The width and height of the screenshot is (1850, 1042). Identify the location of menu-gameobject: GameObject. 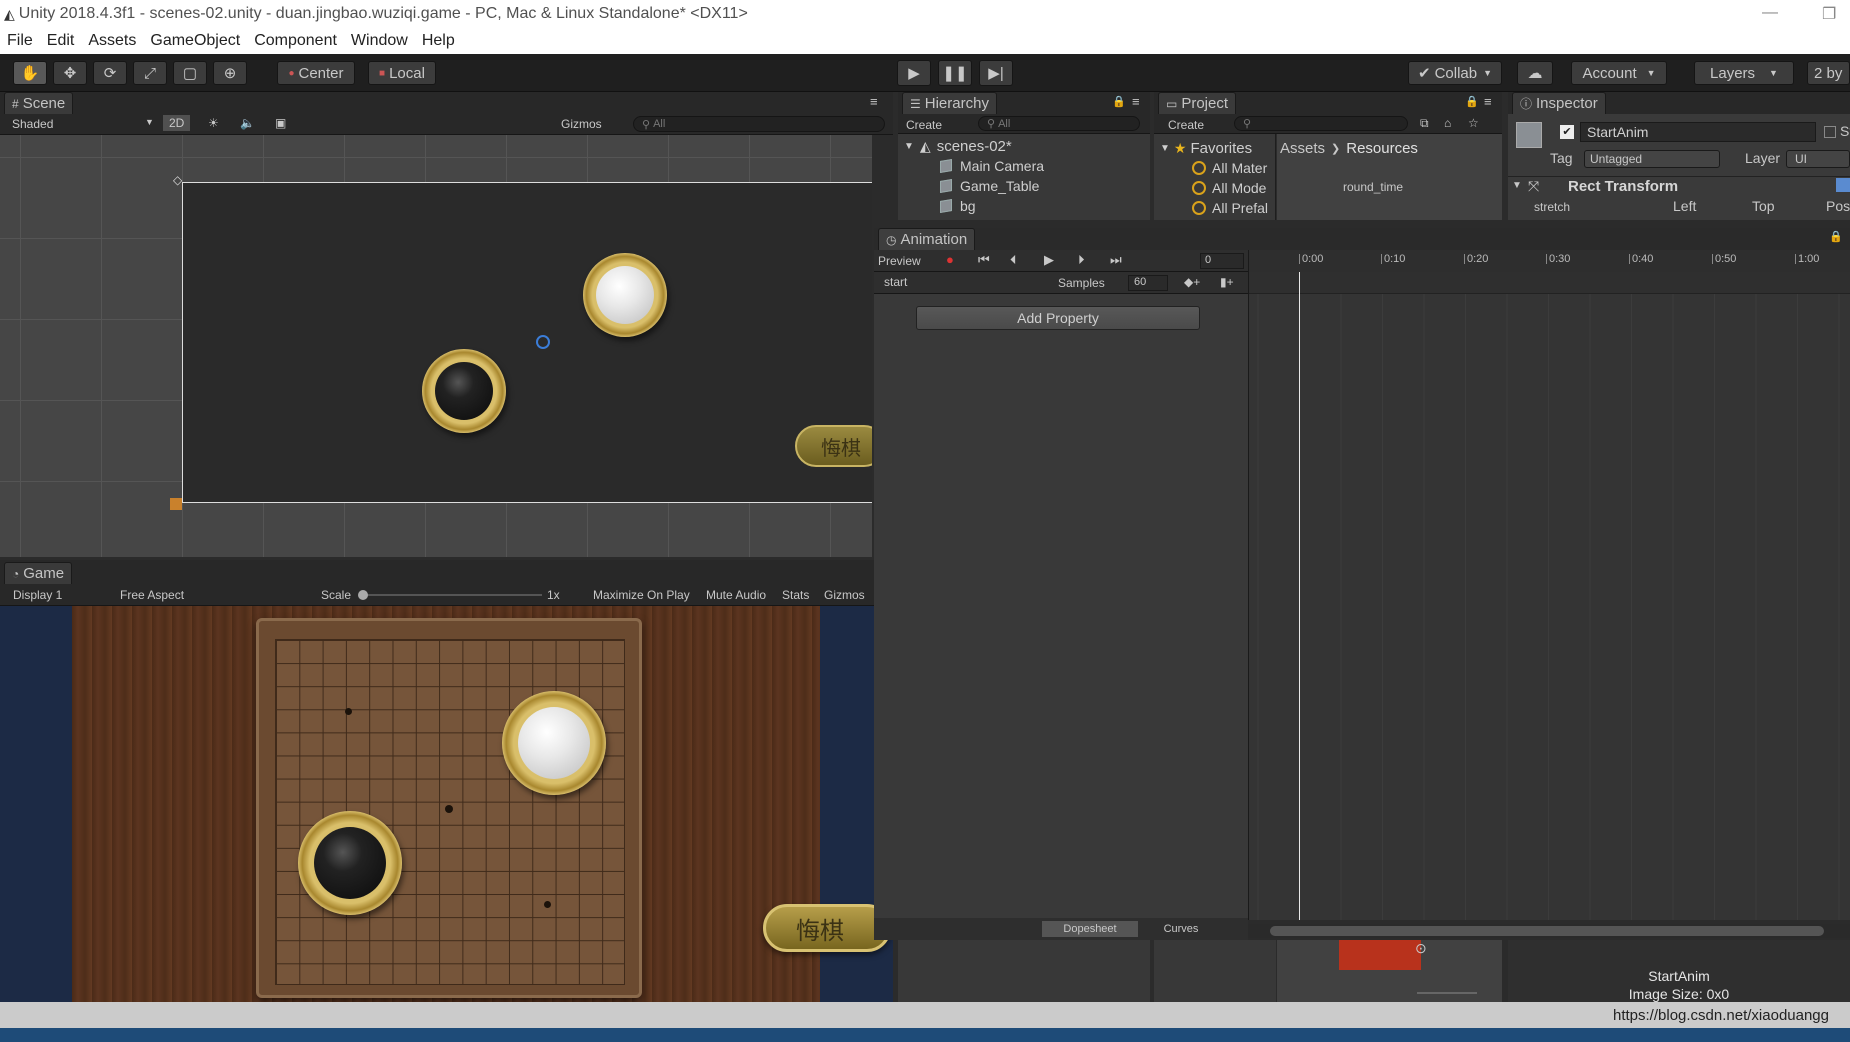
(195, 41).